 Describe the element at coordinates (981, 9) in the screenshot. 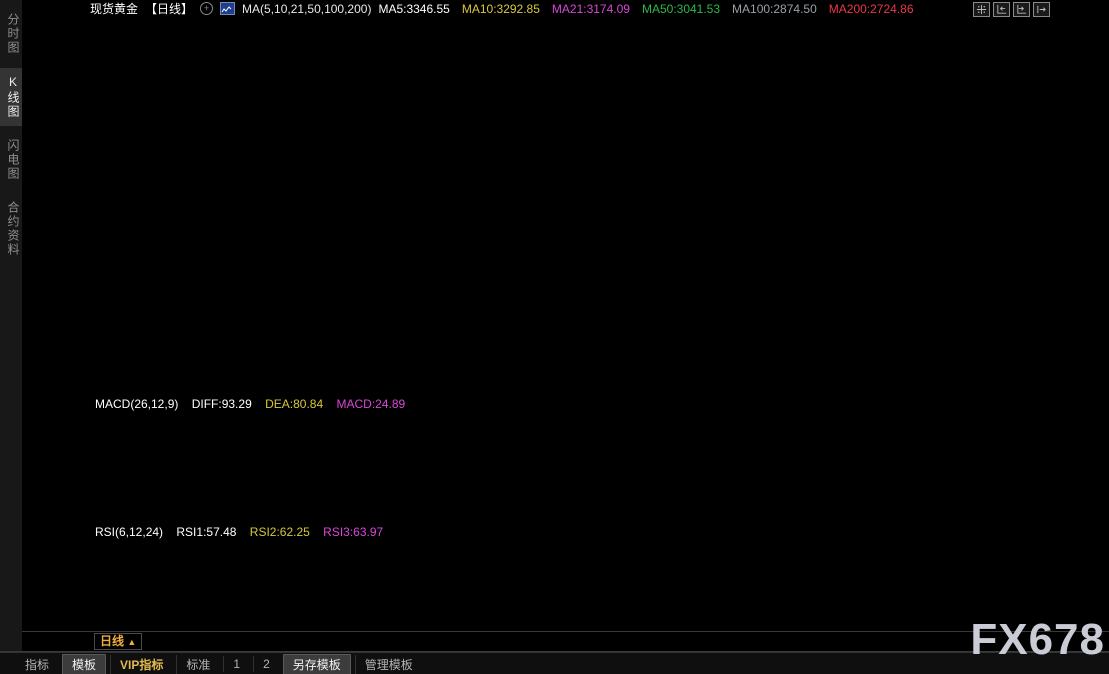

I see `crosshair-icon` at that location.